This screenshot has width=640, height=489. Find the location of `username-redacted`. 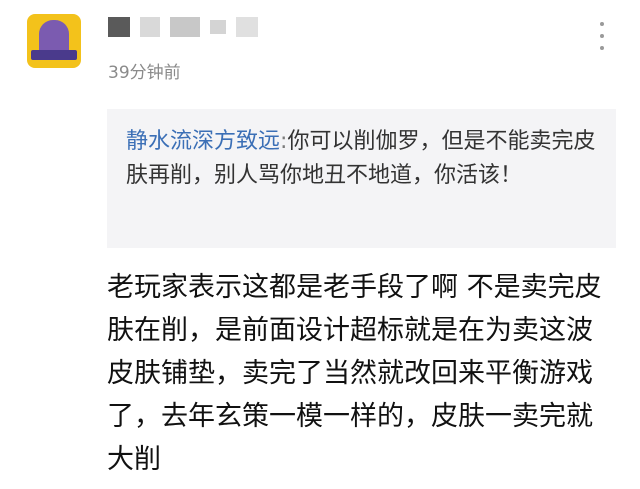

username-redacted is located at coordinates (183, 27).